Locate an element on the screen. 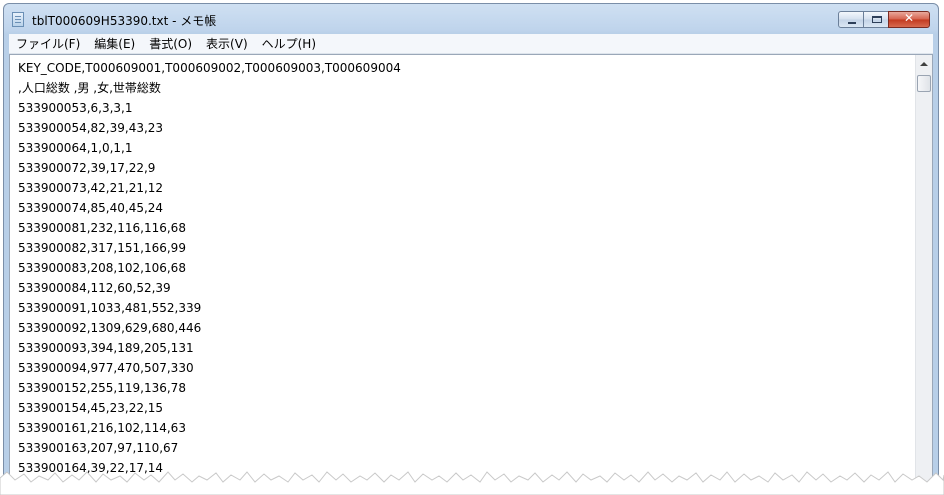 This screenshot has height=495, width=944. text-line: 533900161,216,102,114,63 is located at coordinates (102, 428).